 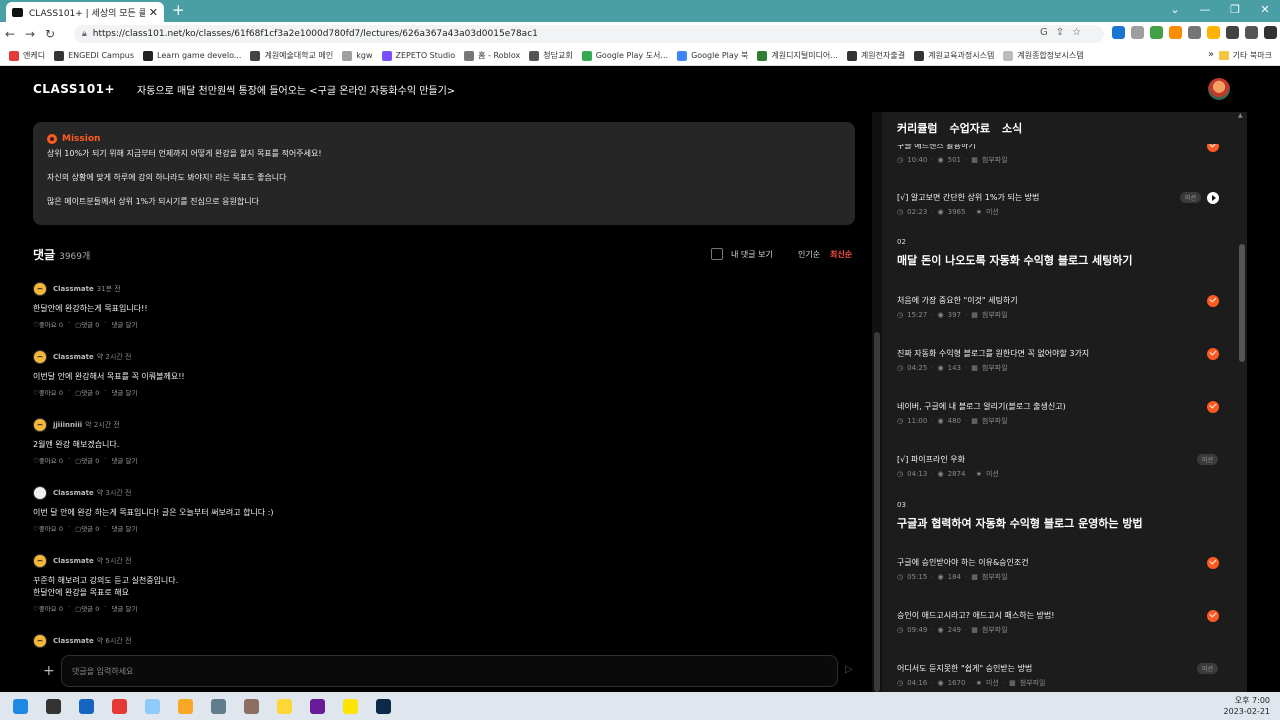 What do you see at coordinates (418, 55) in the screenshot?
I see `bookmark-item: ZEPETO Studio` at bounding box center [418, 55].